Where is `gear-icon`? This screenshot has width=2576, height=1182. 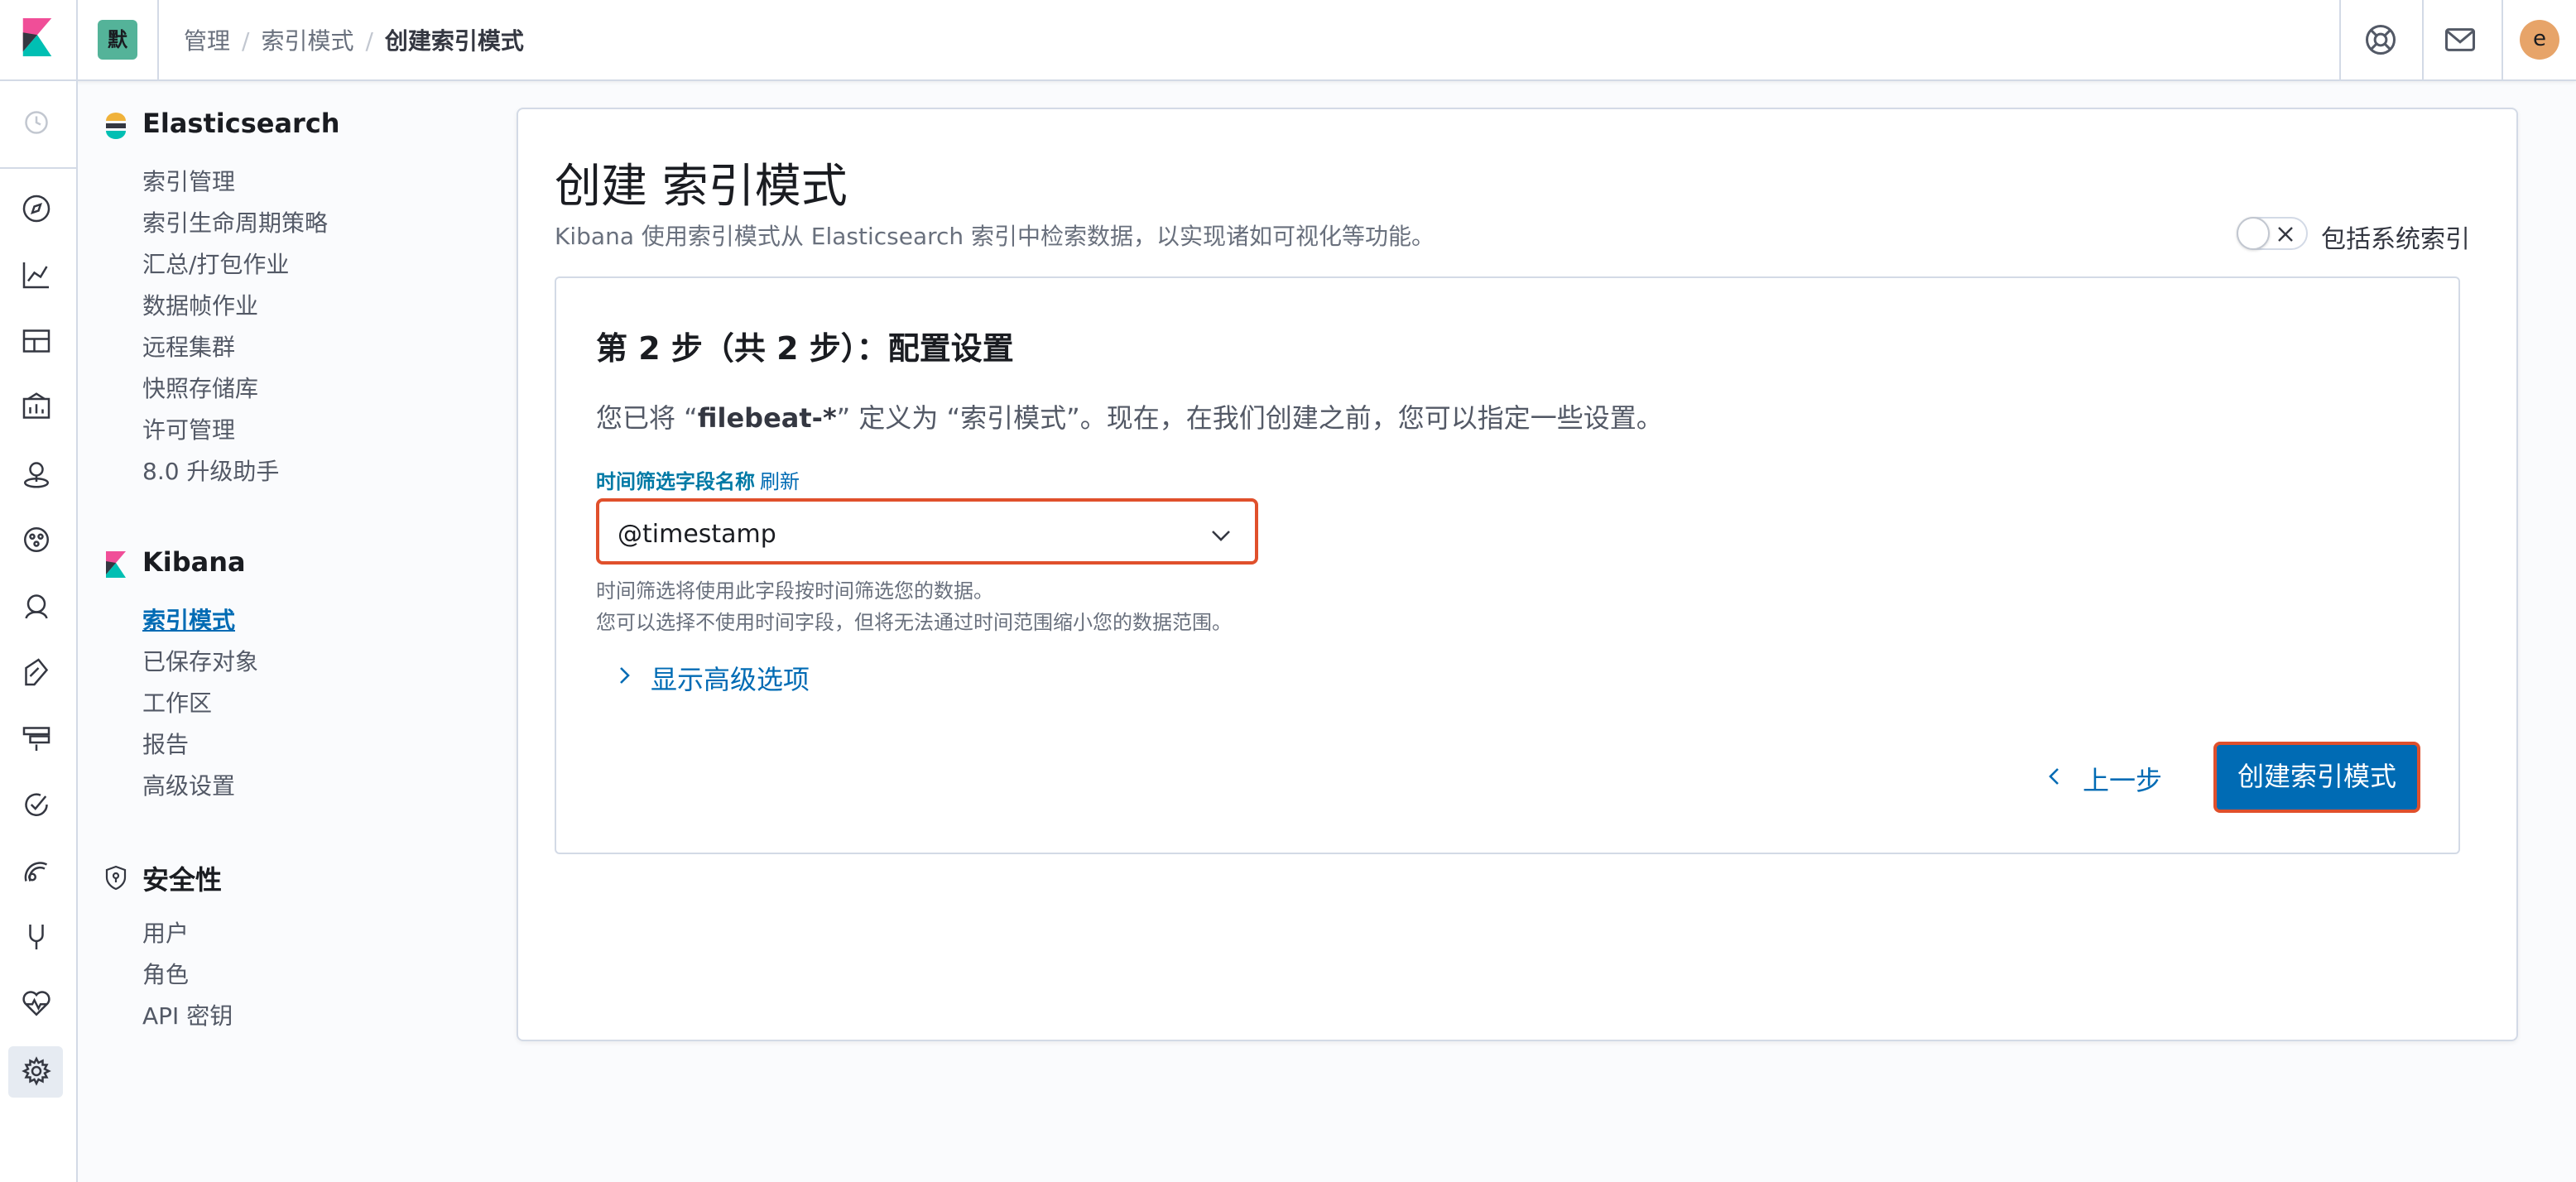 gear-icon is located at coordinates (36, 1071).